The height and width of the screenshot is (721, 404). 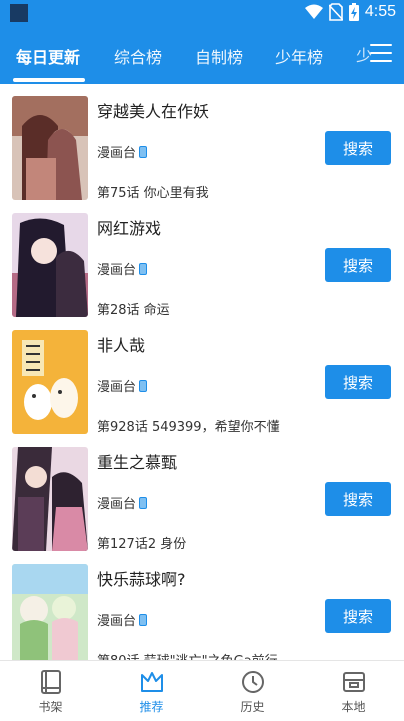 I want to click on nav-local: 本地, so click(x=353, y=691).